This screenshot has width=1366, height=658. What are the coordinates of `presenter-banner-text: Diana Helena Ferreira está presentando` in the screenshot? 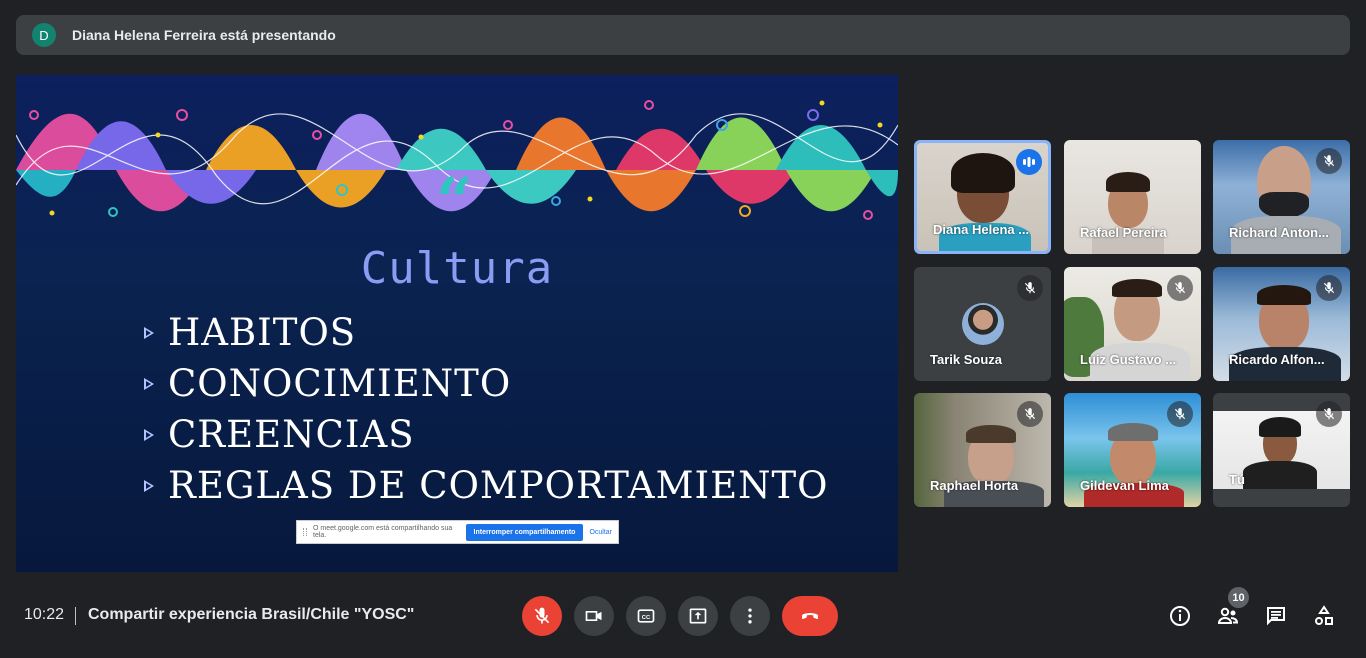 It's located at (204, 35).